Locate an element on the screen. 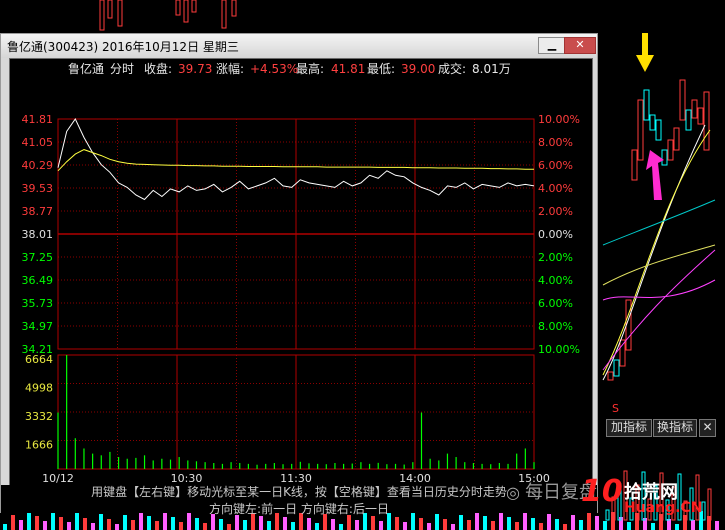 This screenshot has width=725, height=530. minimize-button: ▁ is located at coordinates (552, 45).